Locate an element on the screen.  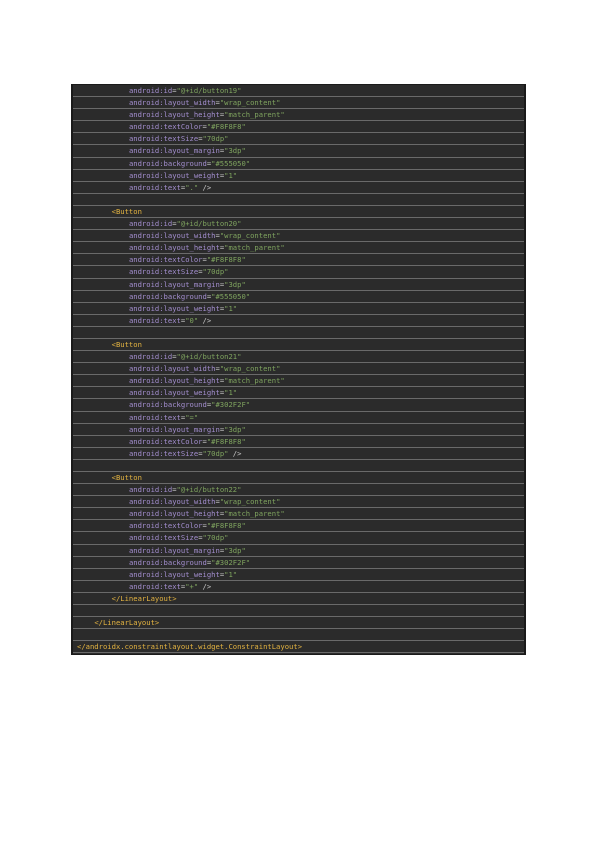
code-line: android:text="0" /> is located at coordinates (298, 321).